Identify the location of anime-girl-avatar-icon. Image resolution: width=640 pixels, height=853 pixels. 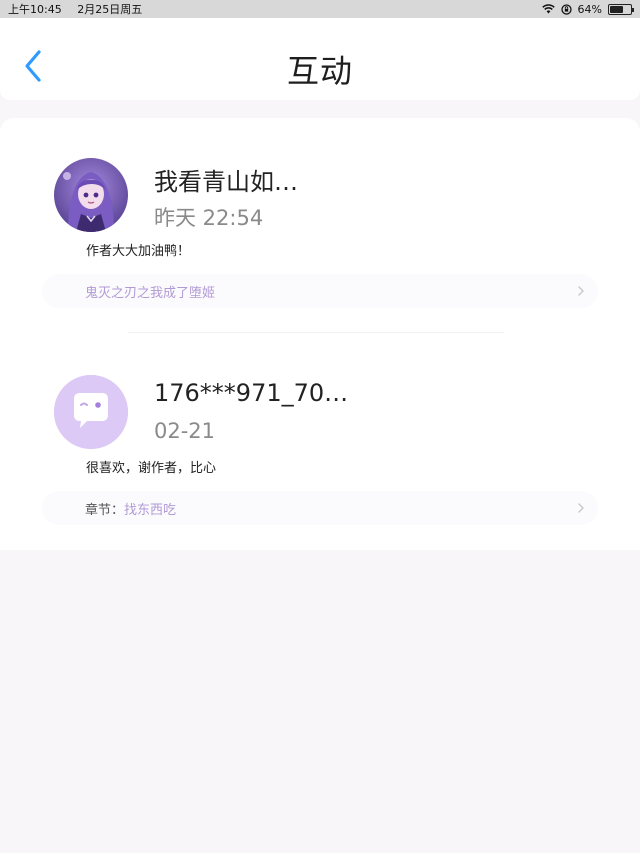
(91, 195).